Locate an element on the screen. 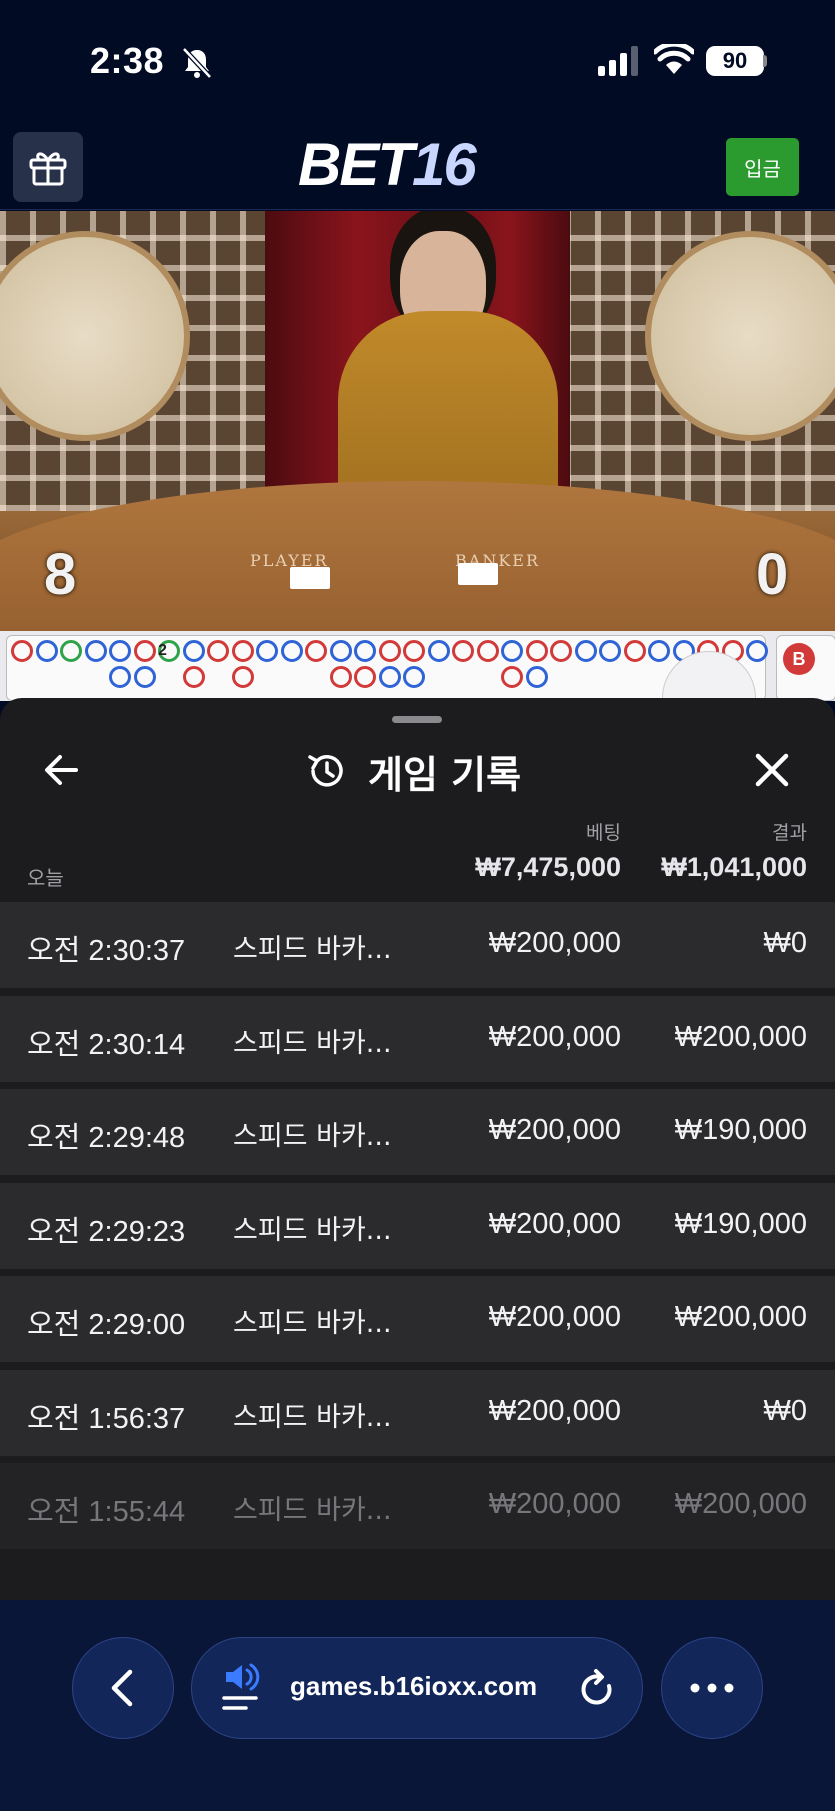 Image resolution: width=835 pixels, height=1811 pixels. more-dots-icon is located at coordinates (712, 1688).